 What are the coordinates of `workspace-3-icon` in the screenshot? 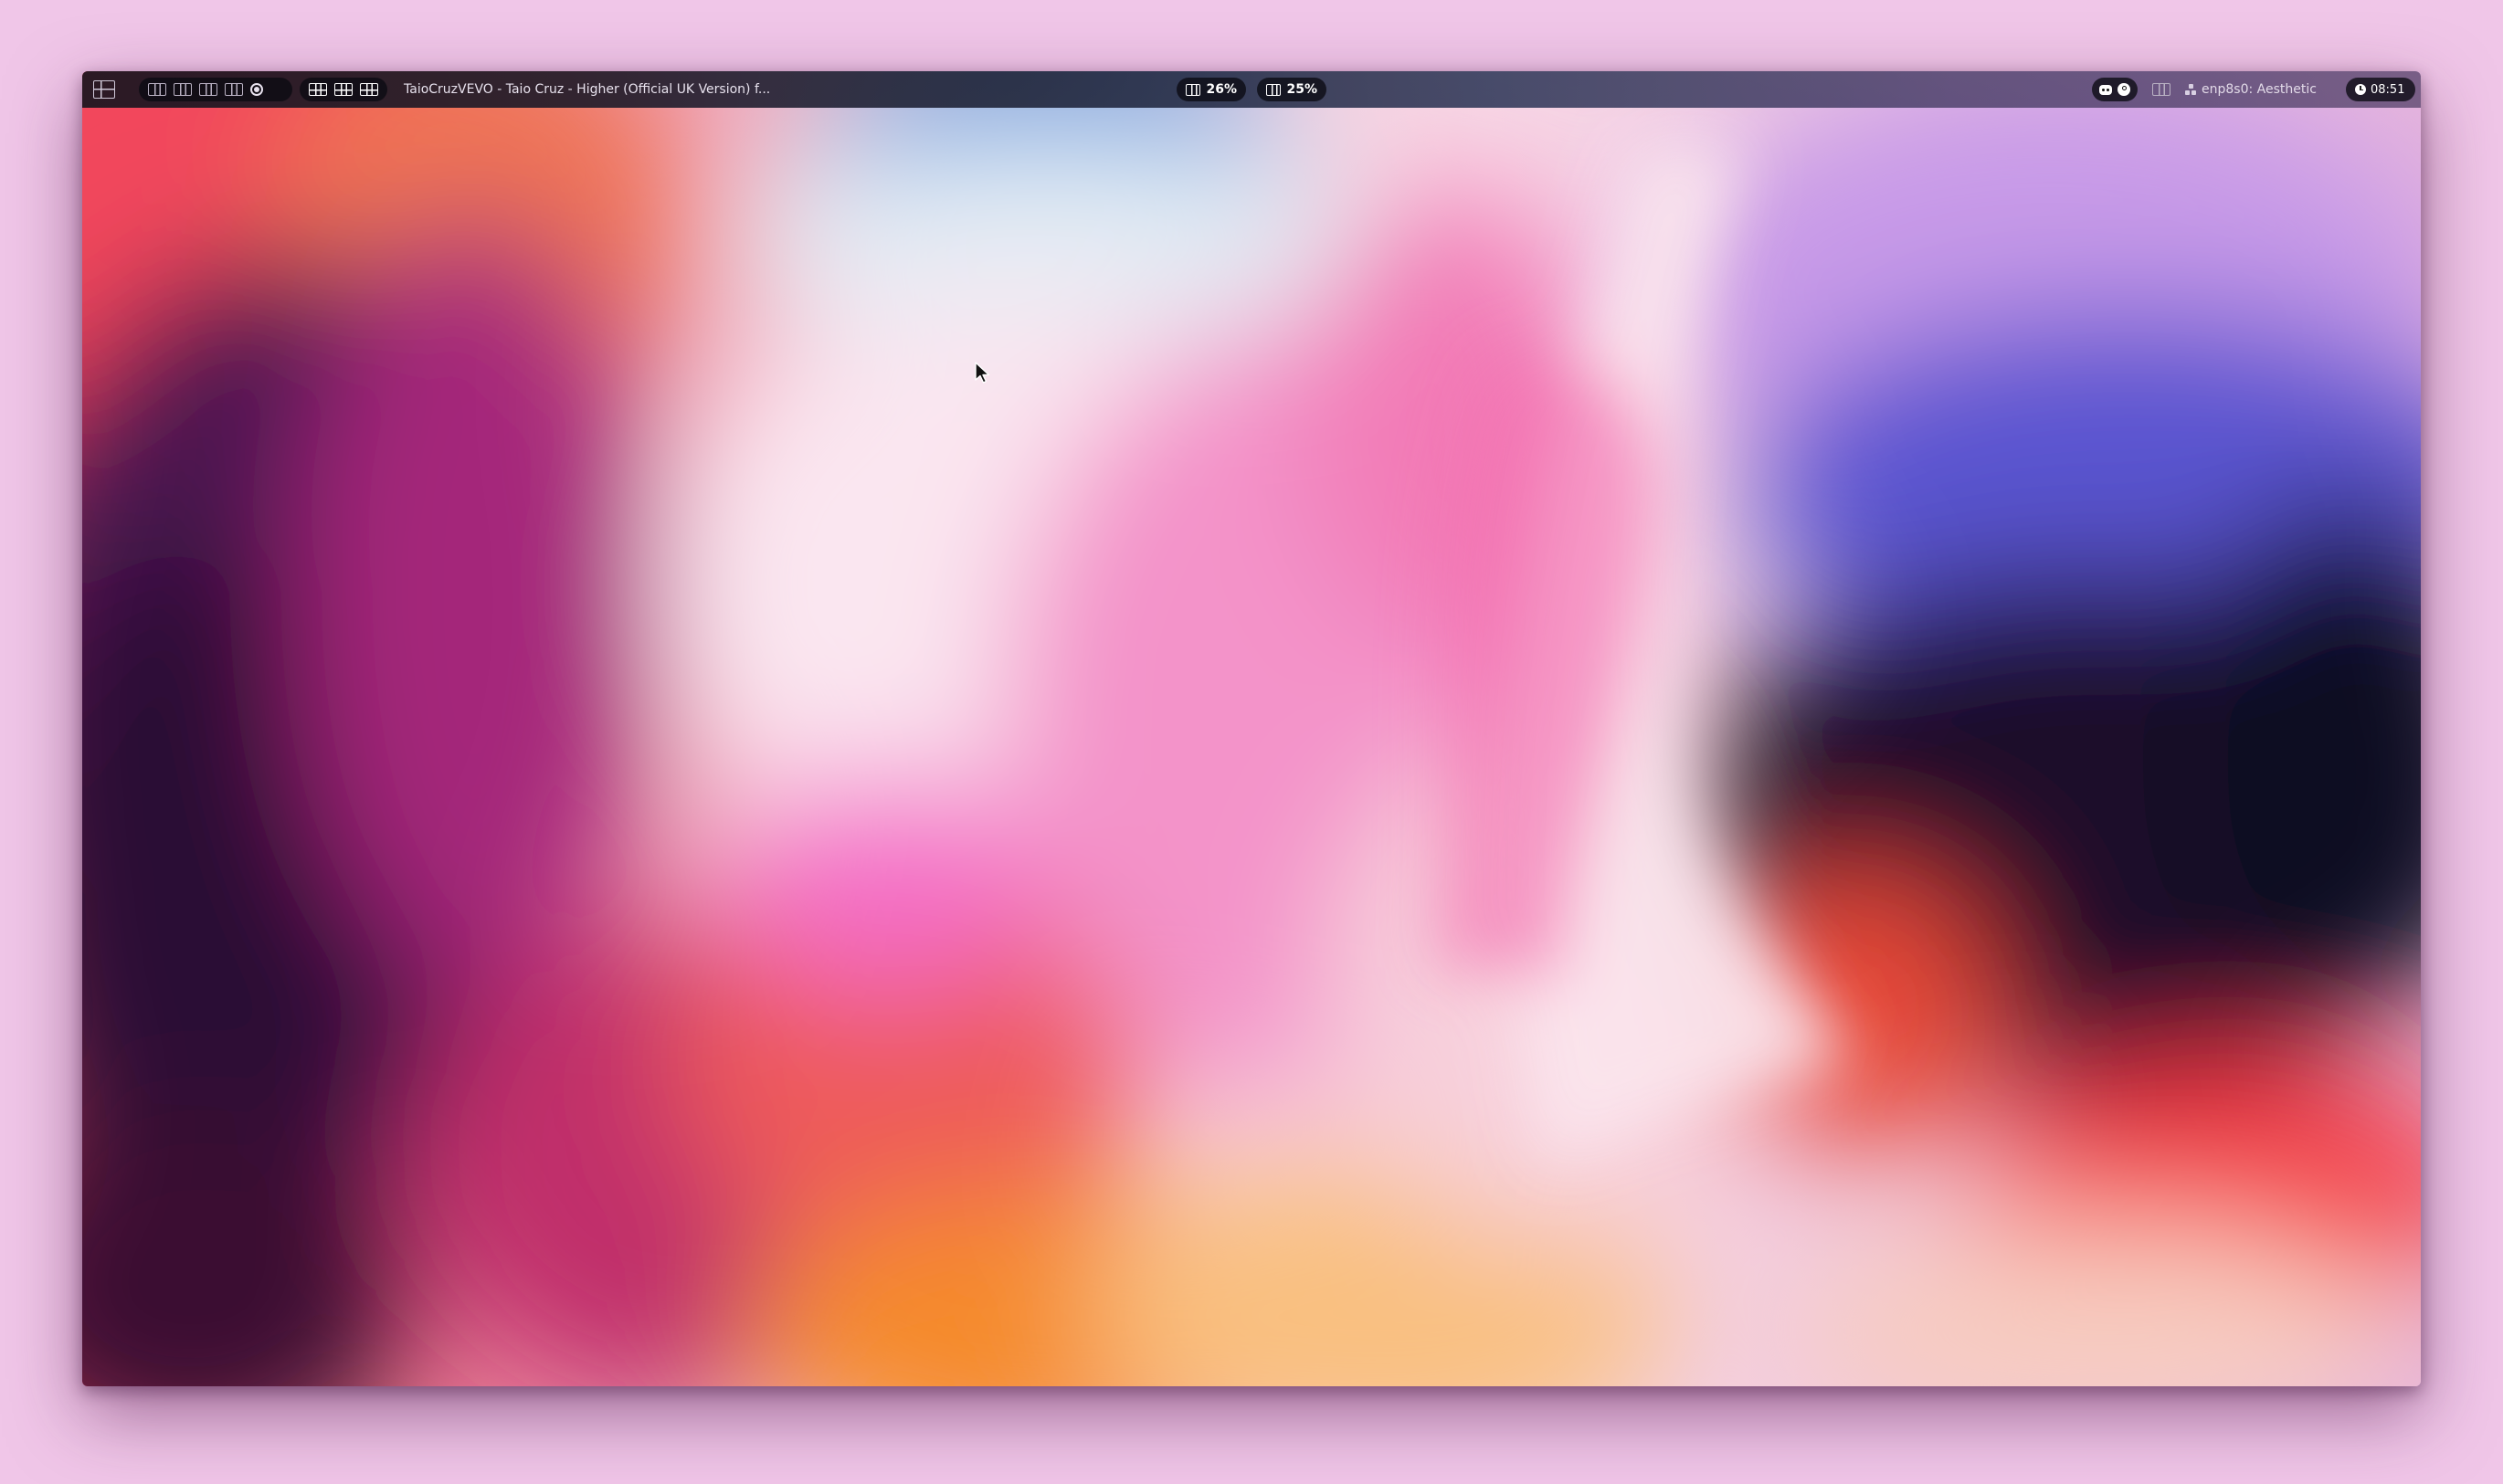 It's located at (208, 89).